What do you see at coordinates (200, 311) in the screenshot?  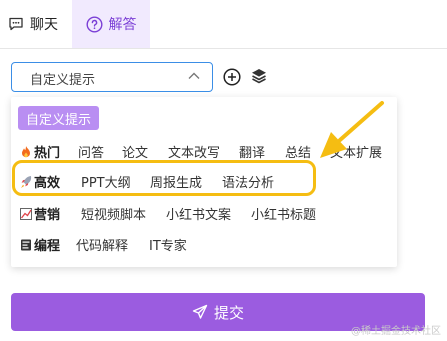 I see `send-icon` at bounding box center [200, 311].